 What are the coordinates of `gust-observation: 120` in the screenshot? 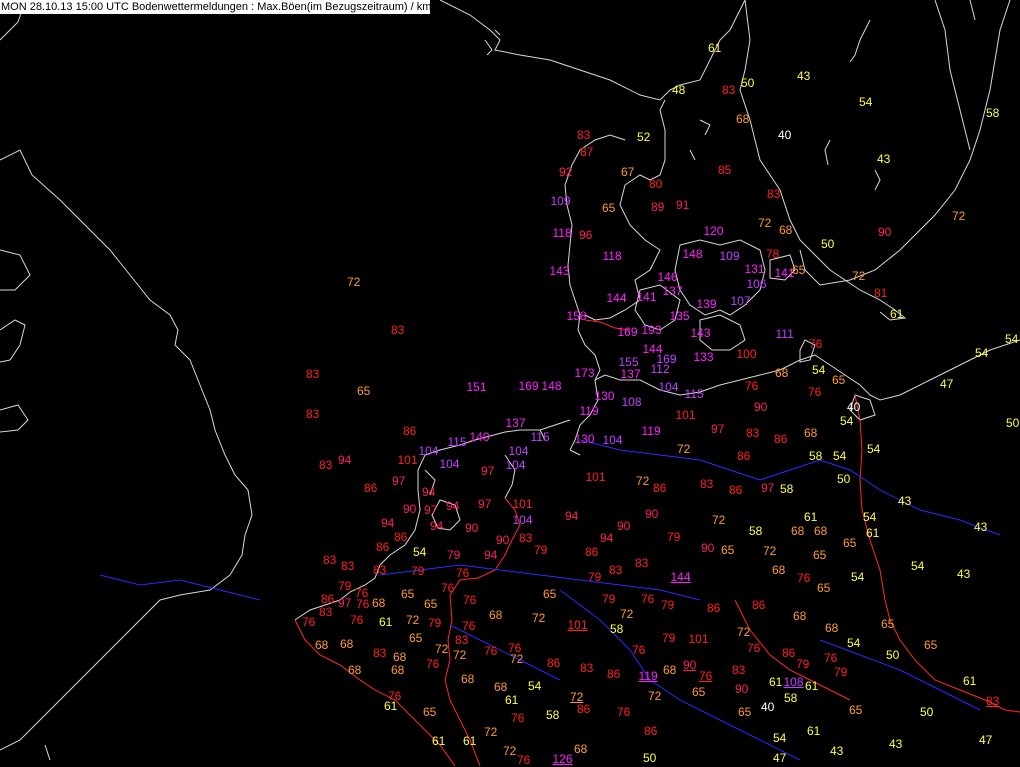 It's located at (713, 231).